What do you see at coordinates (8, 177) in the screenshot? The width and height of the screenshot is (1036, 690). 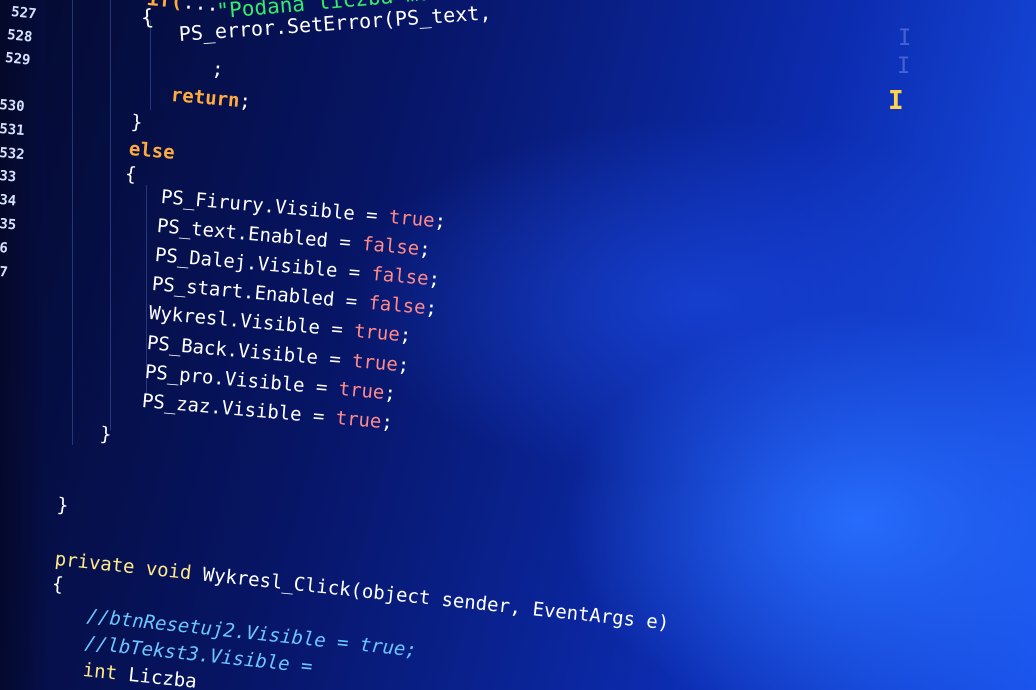 I see `line-number: 33` at bounding box center [8, 177].